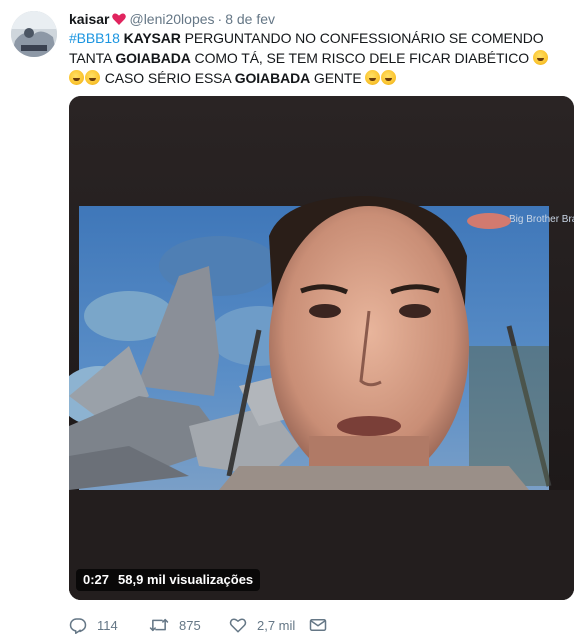  I want to click on heart-emoji-icon, so click(119, 19).